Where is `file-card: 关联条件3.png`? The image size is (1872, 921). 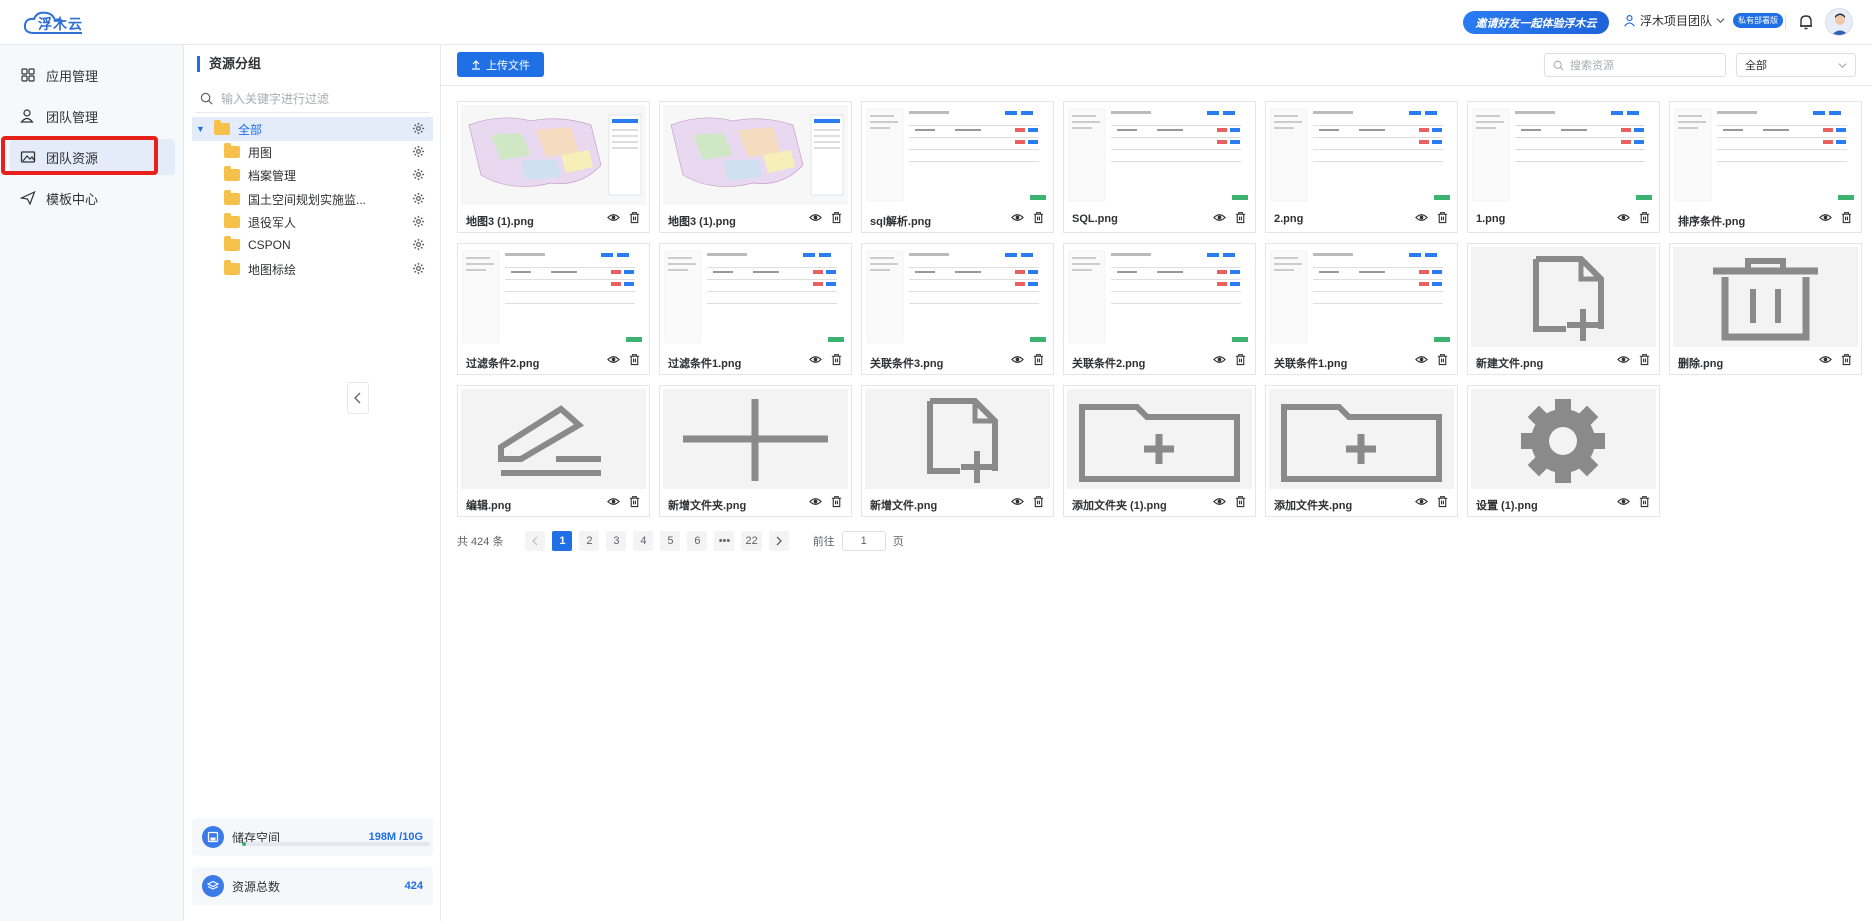 file-card: 关联条件3.png is located at coordinates (957, 309).